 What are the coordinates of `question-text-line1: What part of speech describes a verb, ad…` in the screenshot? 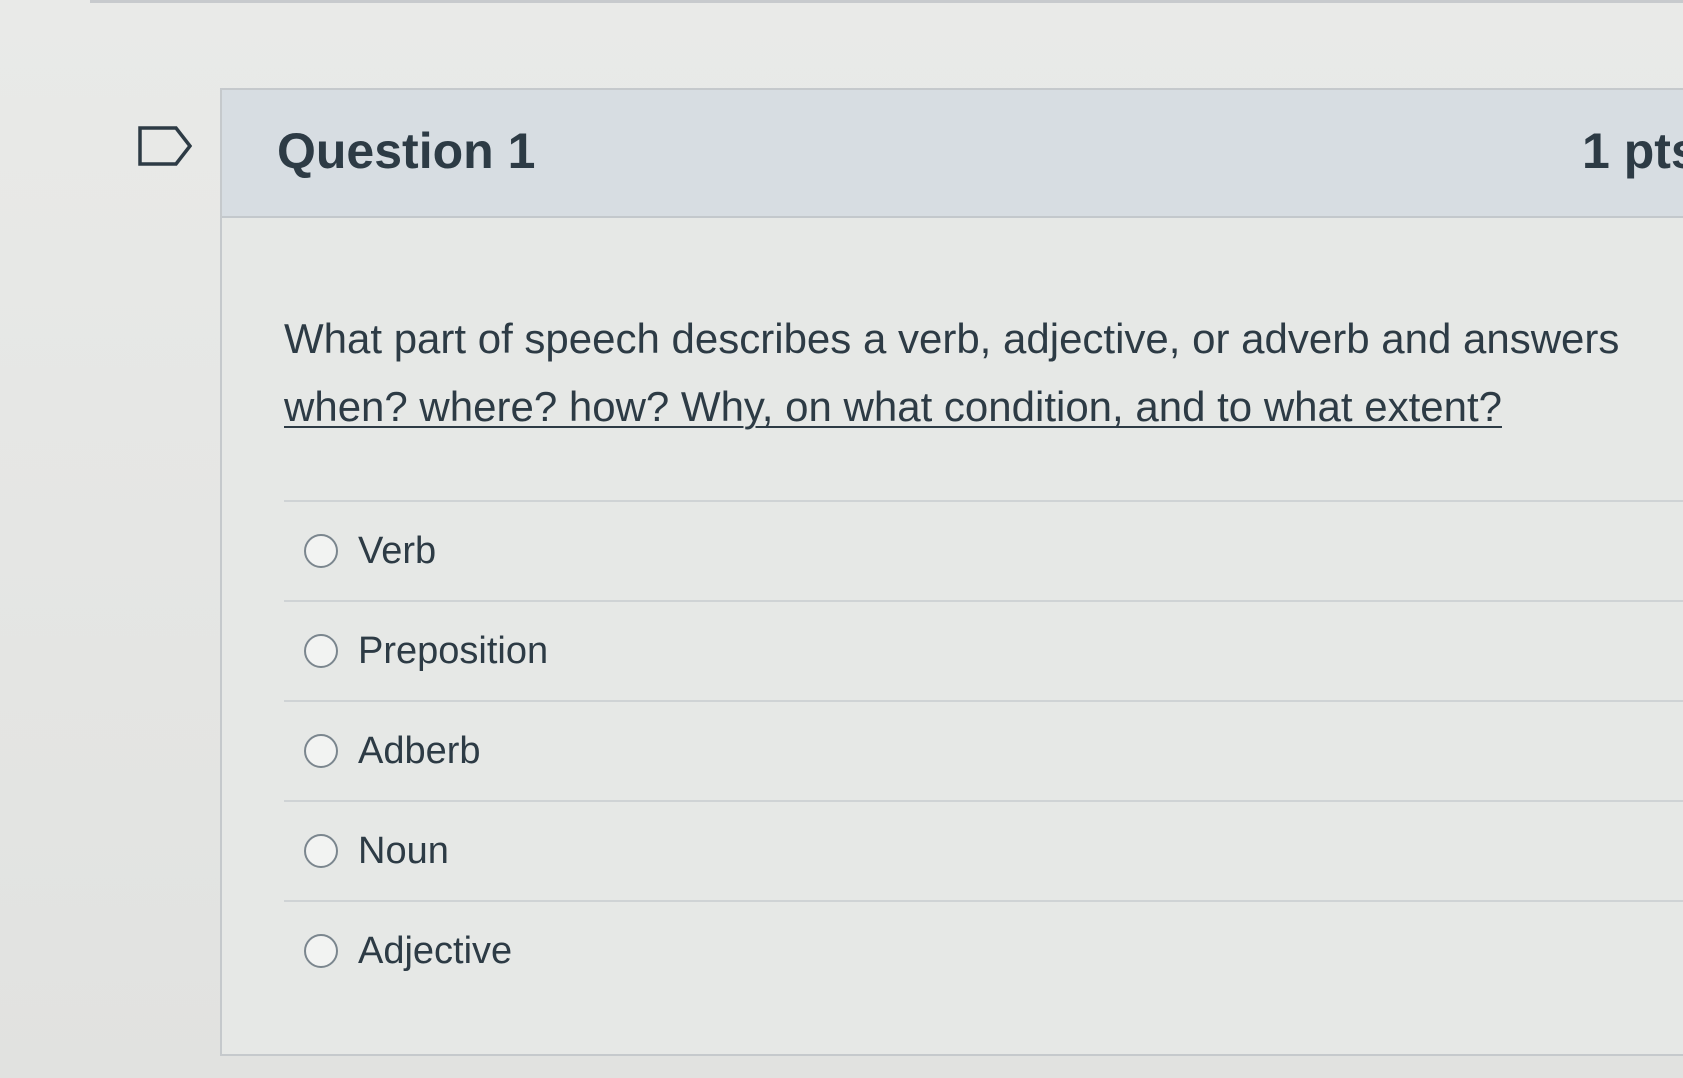 It's located at (952, 338).